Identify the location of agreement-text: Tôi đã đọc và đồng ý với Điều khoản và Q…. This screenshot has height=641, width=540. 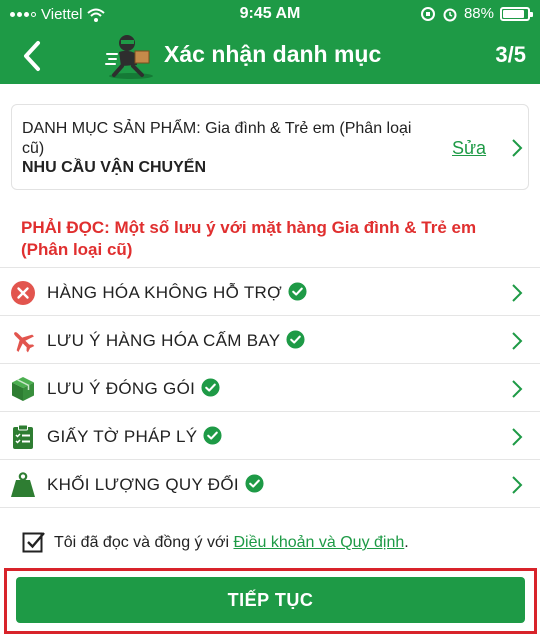
(231, 542).